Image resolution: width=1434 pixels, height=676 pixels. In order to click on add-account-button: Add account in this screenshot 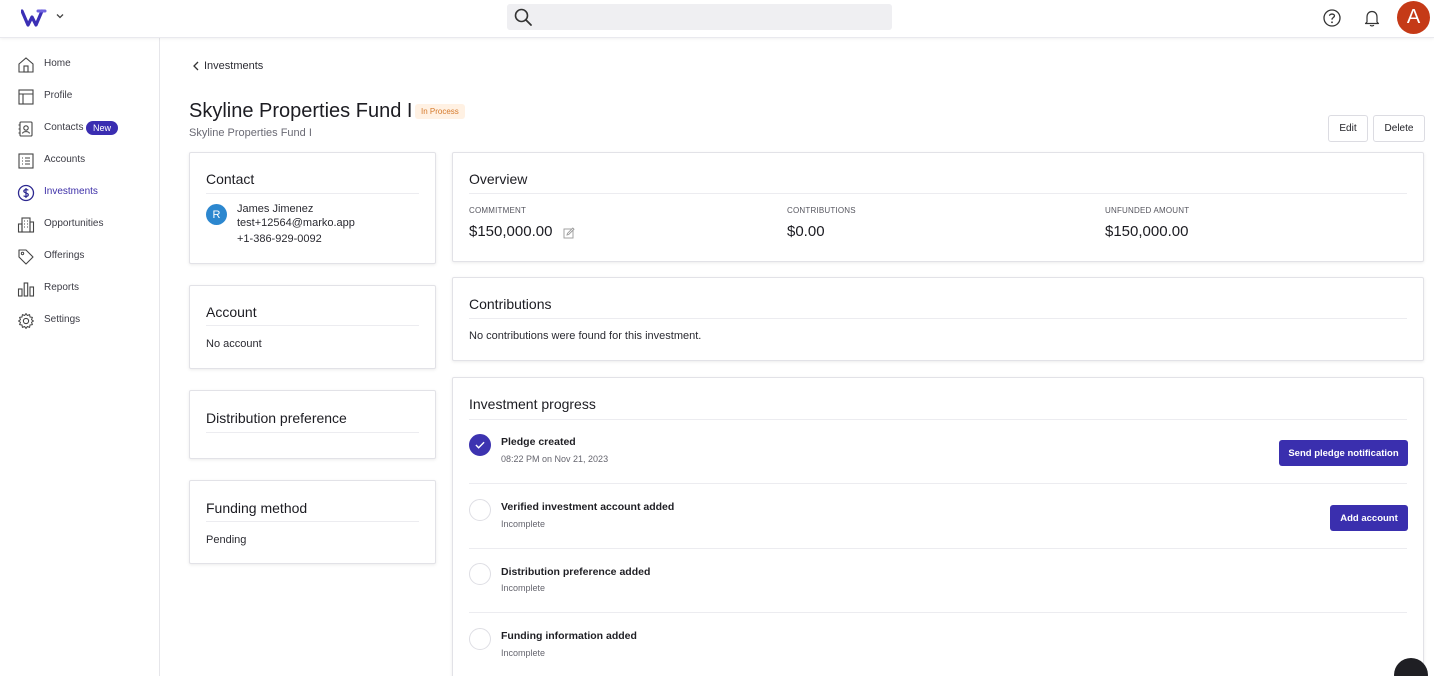, I will do `click(1369, 518)`.